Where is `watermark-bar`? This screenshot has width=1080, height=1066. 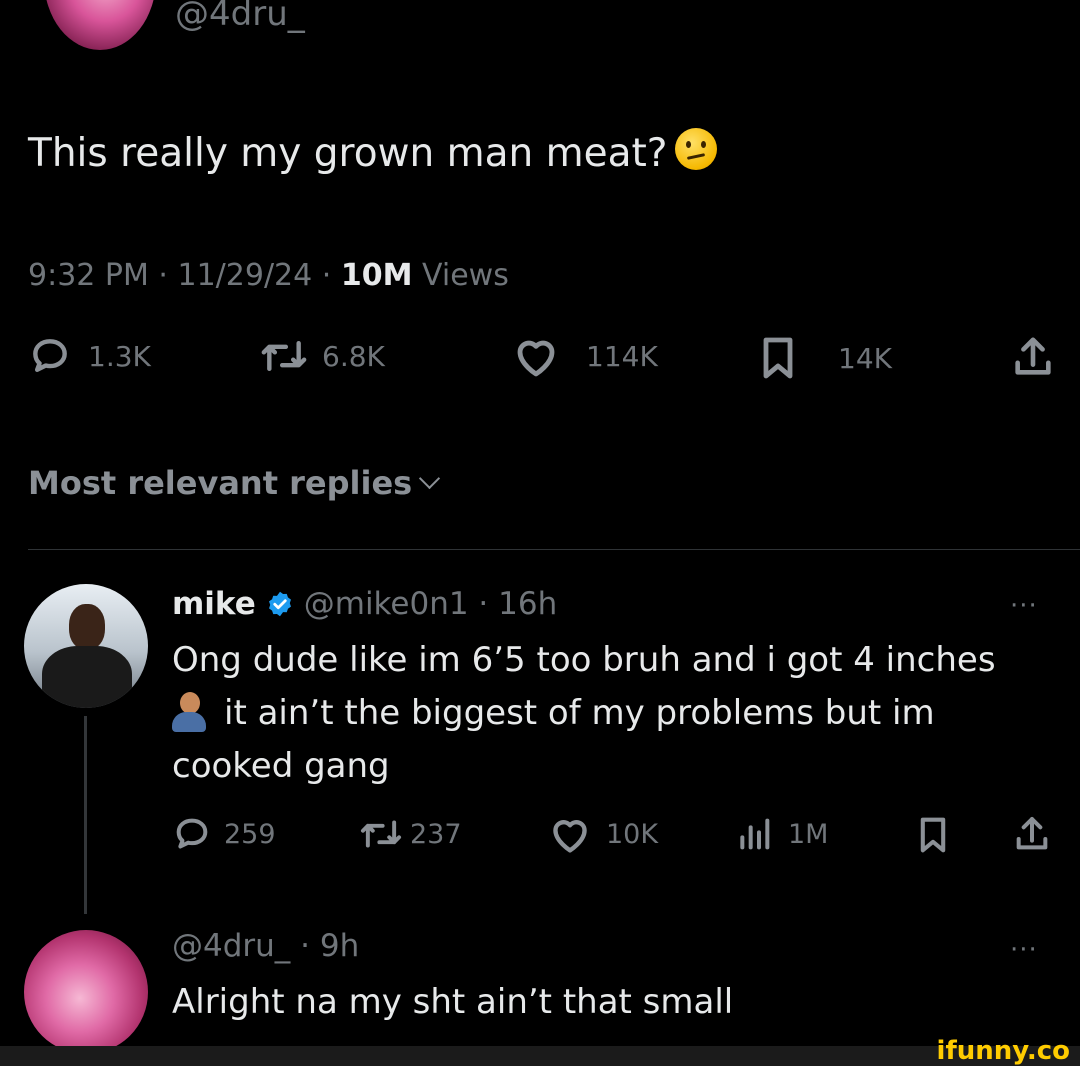 watermark-bar is located at coordinates (540, 1056).